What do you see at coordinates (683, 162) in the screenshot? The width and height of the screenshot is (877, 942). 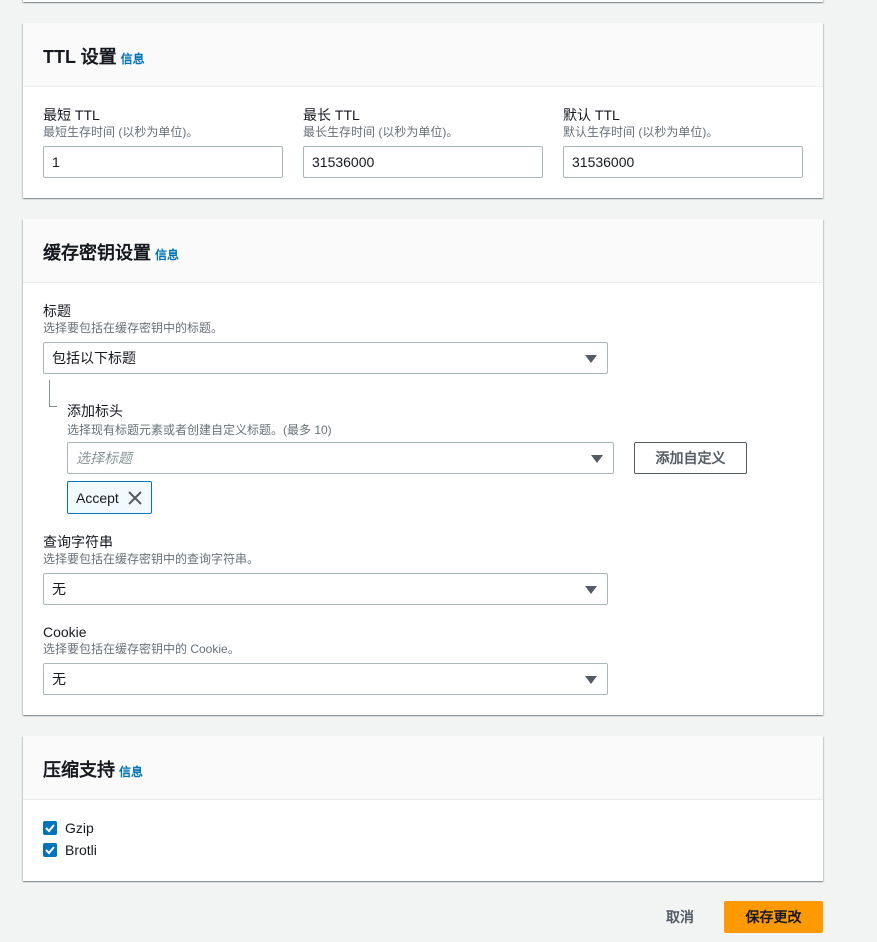 I see `default-ttl-input: 31536000` at bounding box center [683, 162].